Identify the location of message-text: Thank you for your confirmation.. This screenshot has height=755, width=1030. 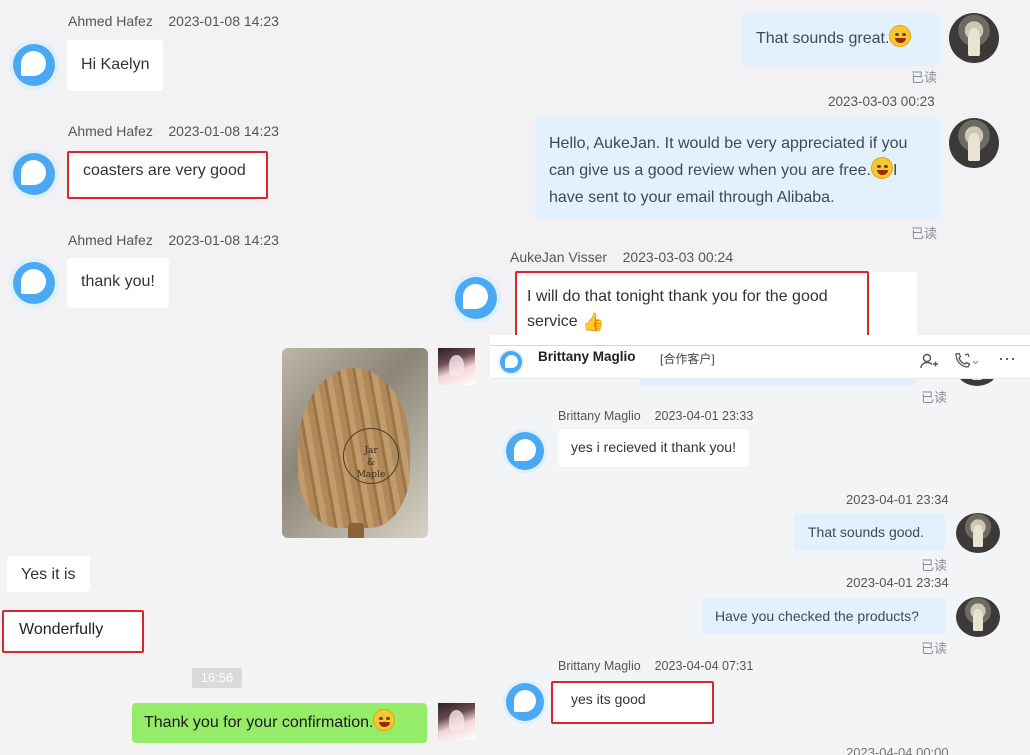
(259, 722).